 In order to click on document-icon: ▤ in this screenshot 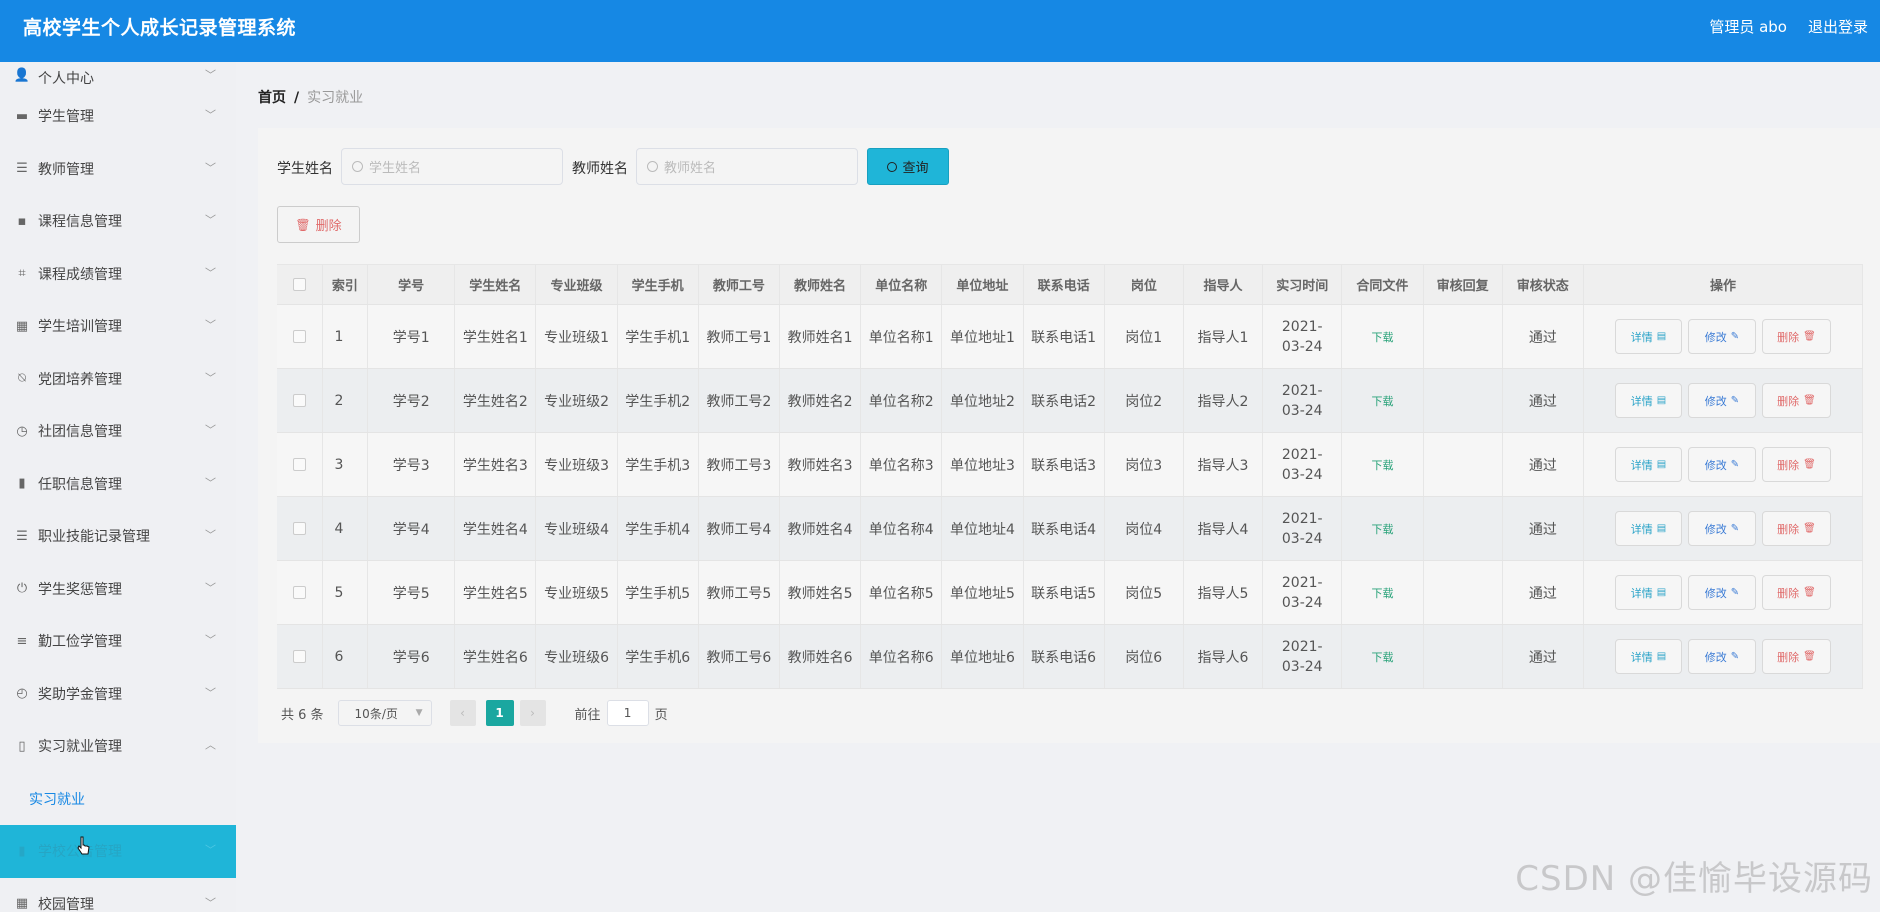, I will do `click(1661, 592)`.